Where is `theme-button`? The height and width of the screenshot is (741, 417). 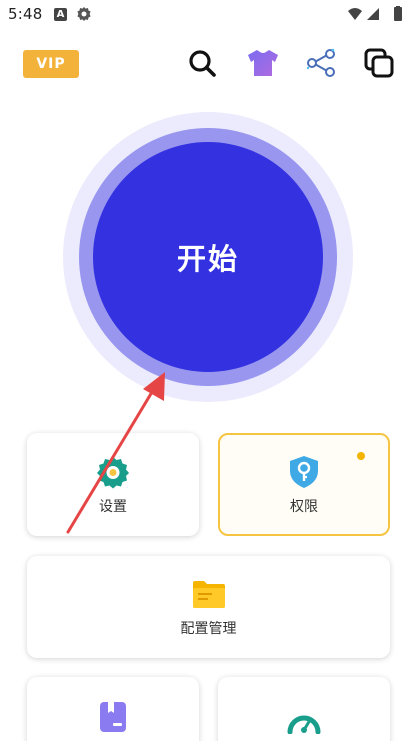 theme-button is located at coordinates (263, 63).